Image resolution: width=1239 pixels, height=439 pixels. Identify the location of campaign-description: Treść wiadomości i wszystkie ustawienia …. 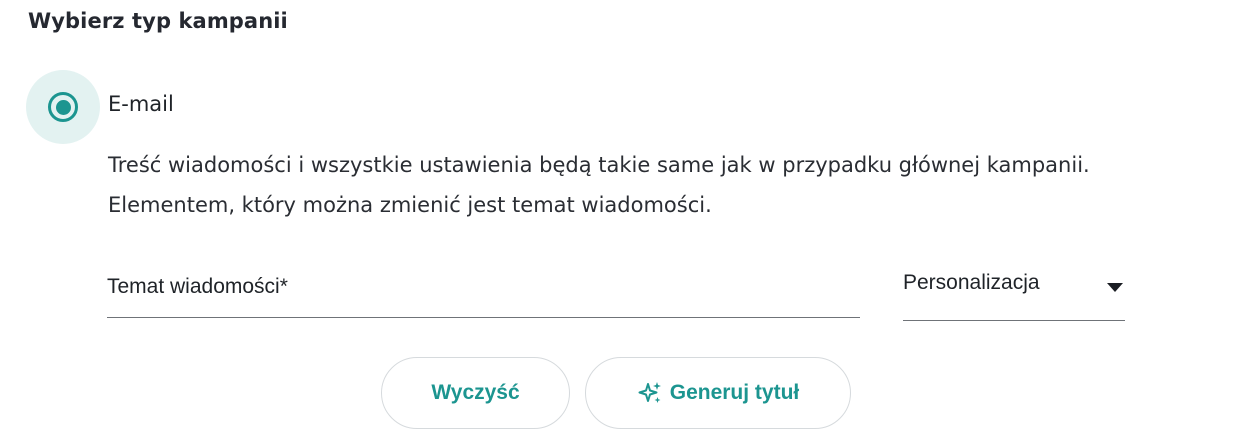
(599, 185).